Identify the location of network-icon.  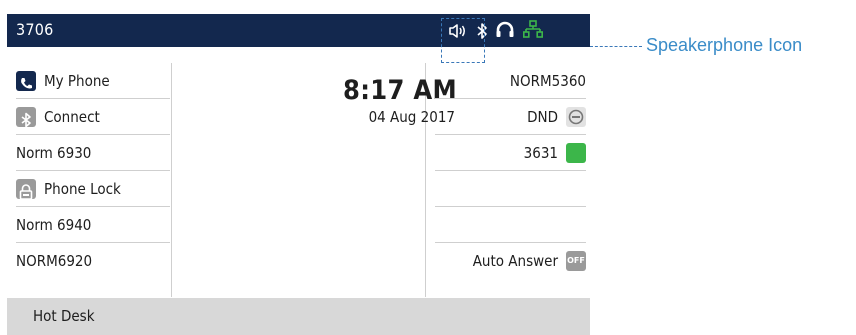
(533, 29).